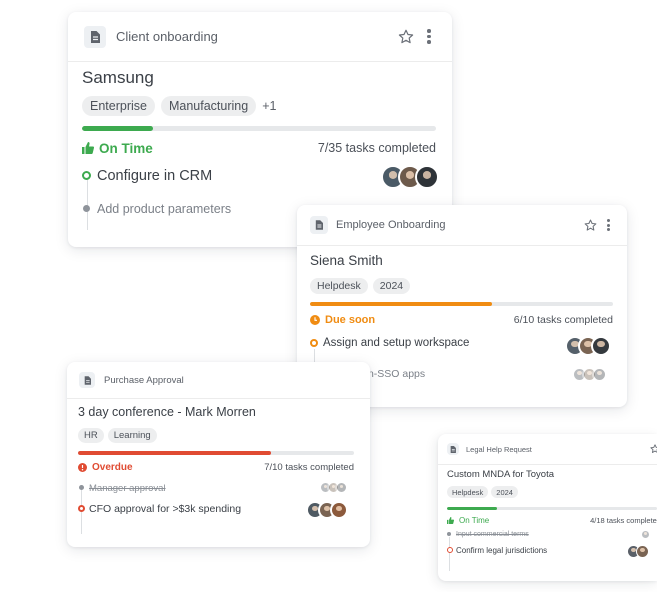 The width and height of the screenshot is (657, 592). What do you see at coordinates (112, 467) in the screenshot?
I see `status-label: Overdue` at bounding box center [112, 467].